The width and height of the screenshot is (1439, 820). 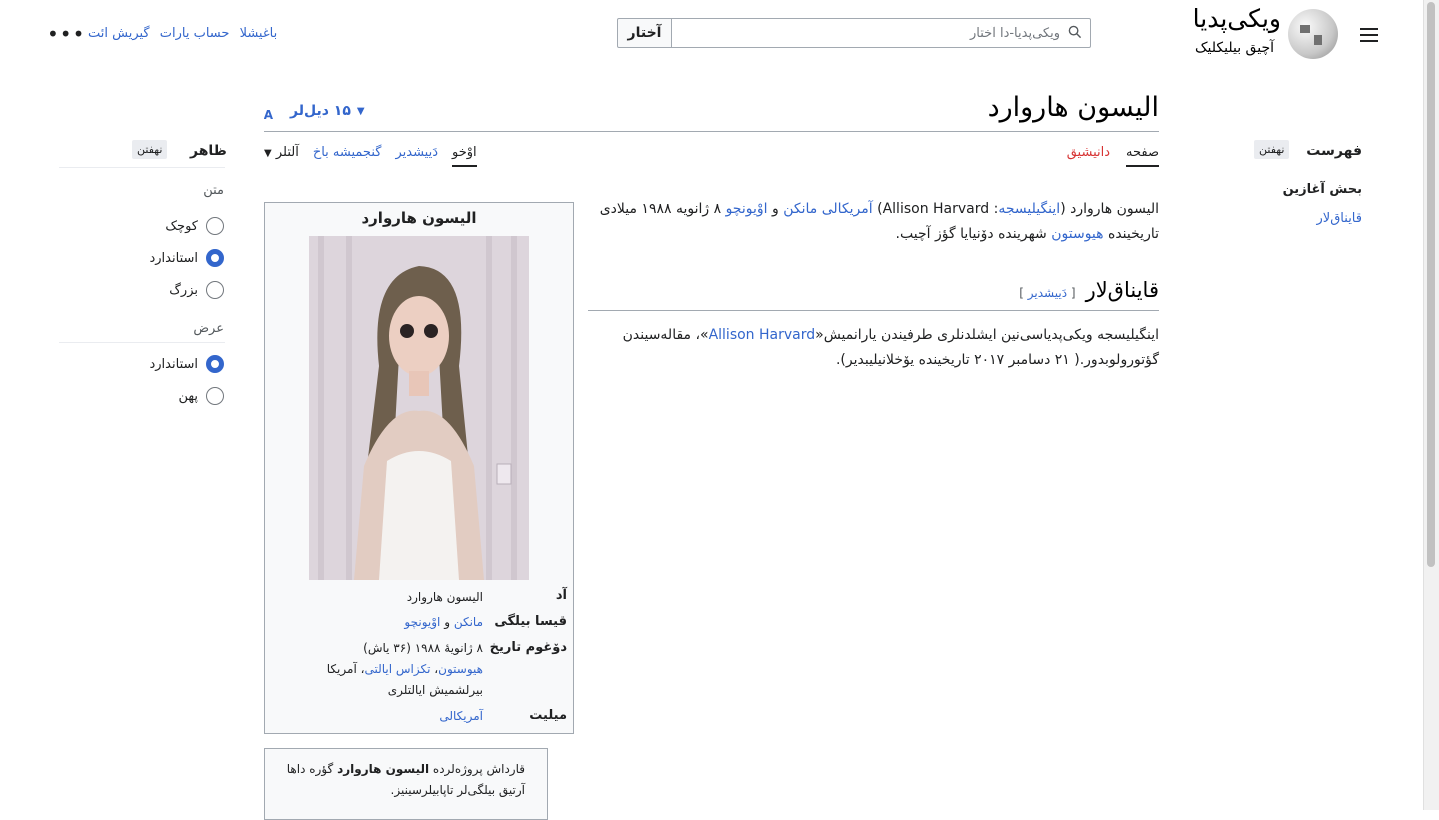 What do you see at coordinates (416, 156) in the screenshot?
I see `tab-edit: دَییشدیر` at bounding box center [416, 156].